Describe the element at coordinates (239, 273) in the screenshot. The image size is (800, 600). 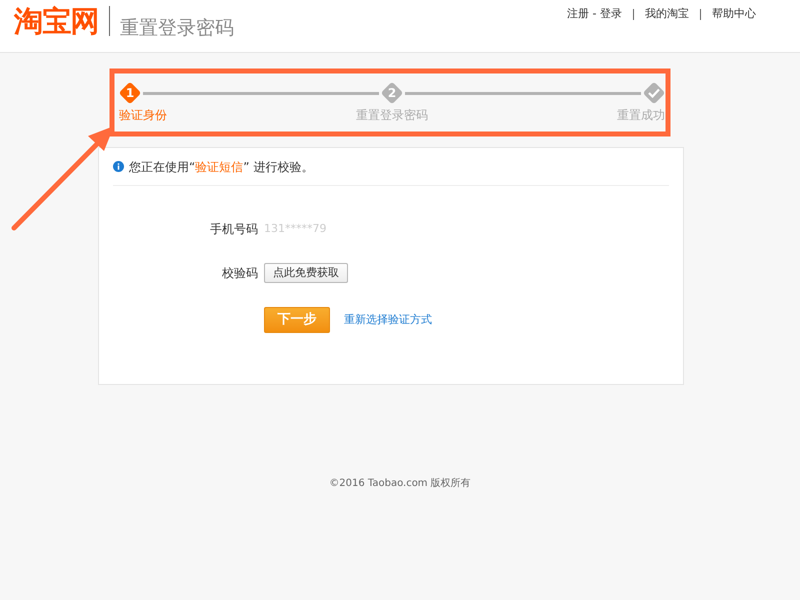
I see `field-label: 校验码` at that location.